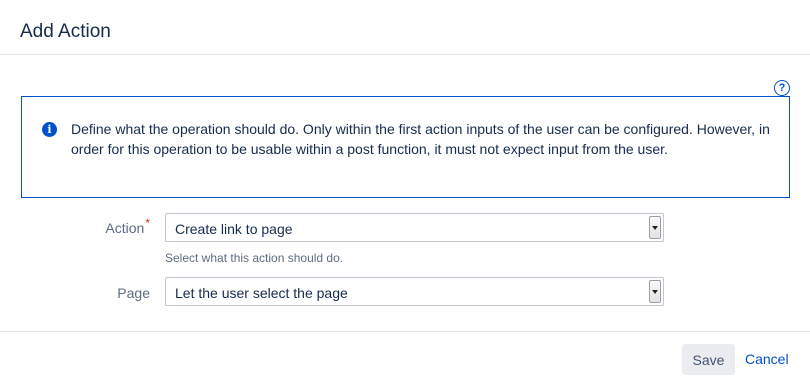  Describe the element at coordinates (261, 293) in the screenshot. I see `page-select-value: Let the user select the page` at that location.